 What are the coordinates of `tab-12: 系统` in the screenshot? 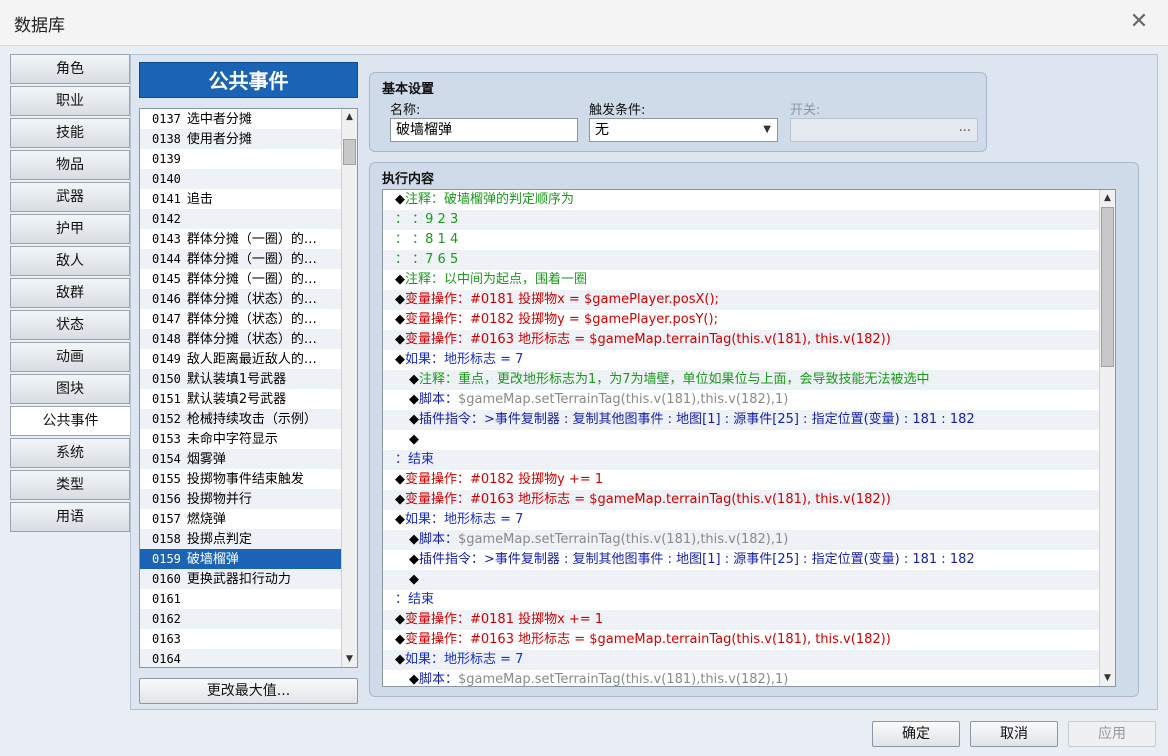 It's located at (70, 453).